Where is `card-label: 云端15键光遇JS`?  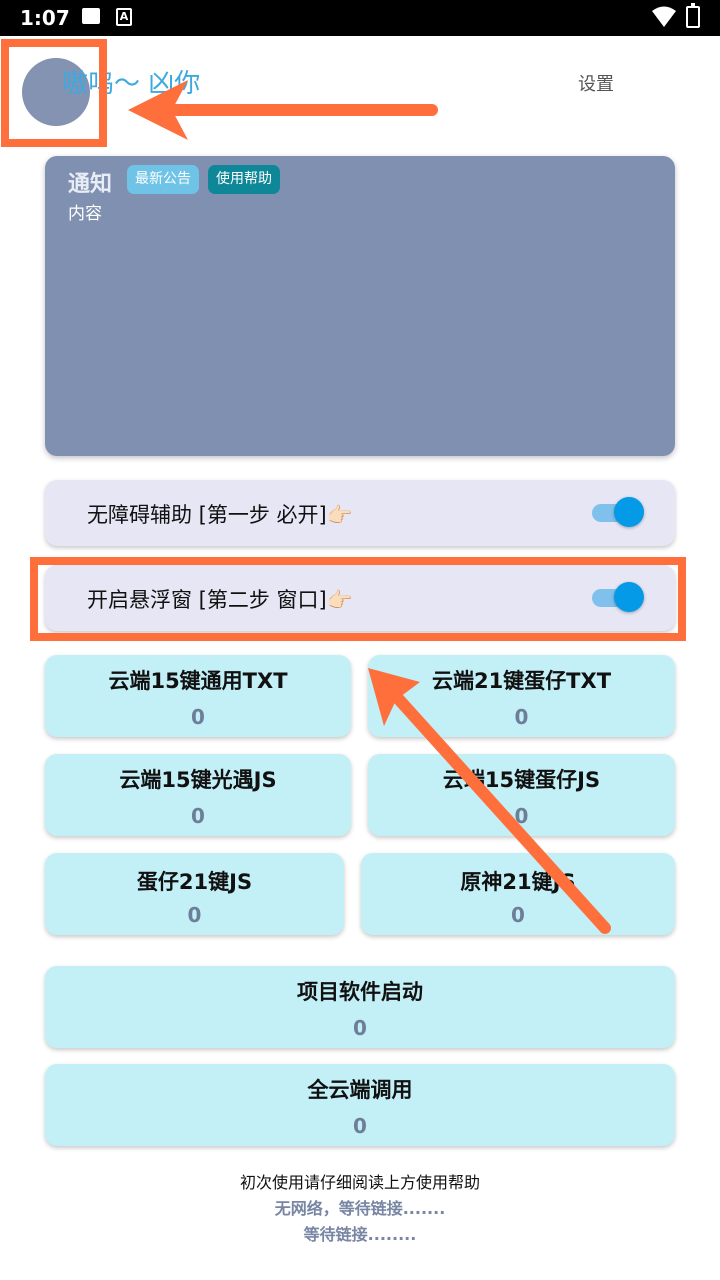 card-label: 云端15键光遇JS is located at coordinates (198, 780).